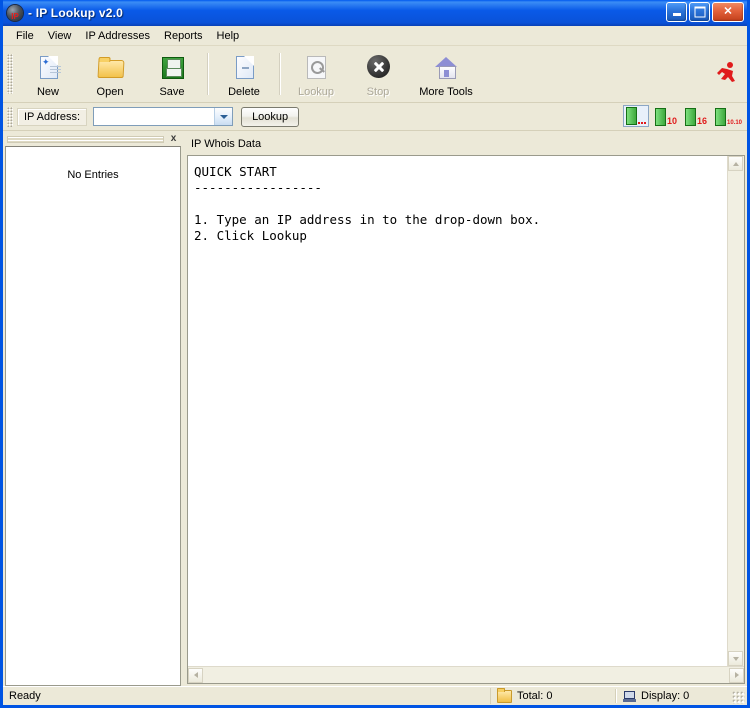 This screenshot has width=750, height=708. What do you see at coordinates (375, 13) in the screenshot?
I see `title-bar: IP - IP Lookup v2.0 ✕` at bounding box center [375, 13].